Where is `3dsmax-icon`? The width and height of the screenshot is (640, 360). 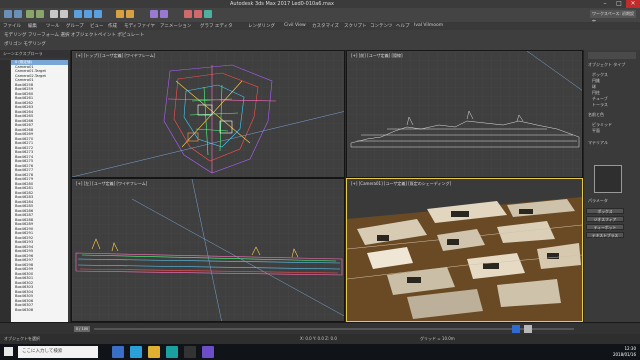 3dsmax-icon is located at coordinates (172, 352).